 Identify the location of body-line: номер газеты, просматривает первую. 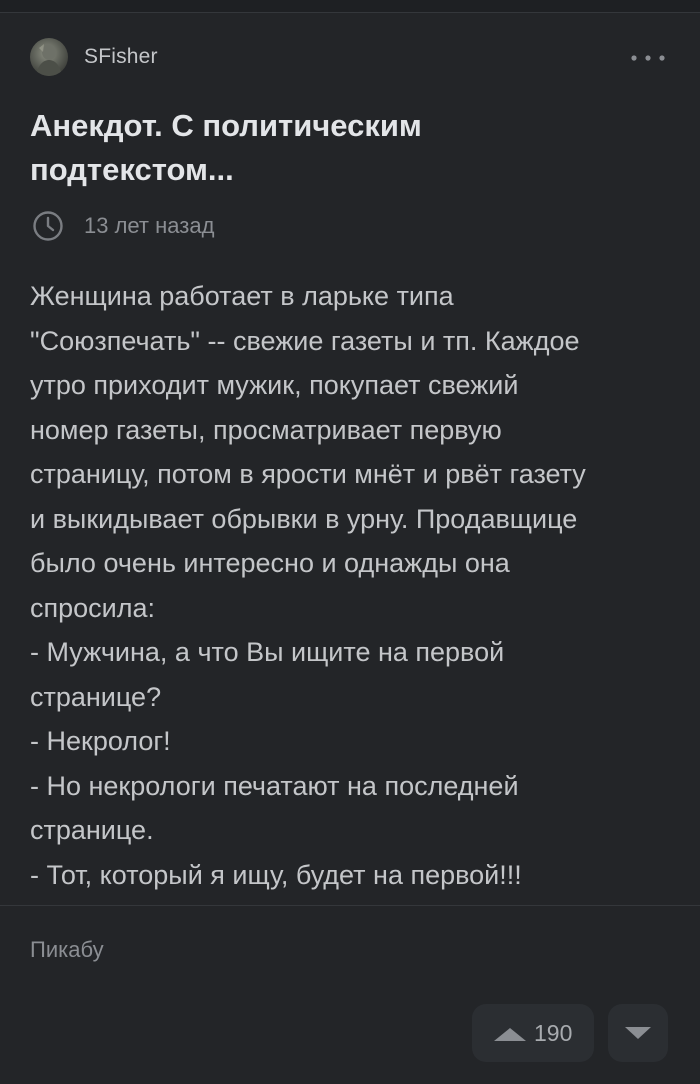
(266, 429).